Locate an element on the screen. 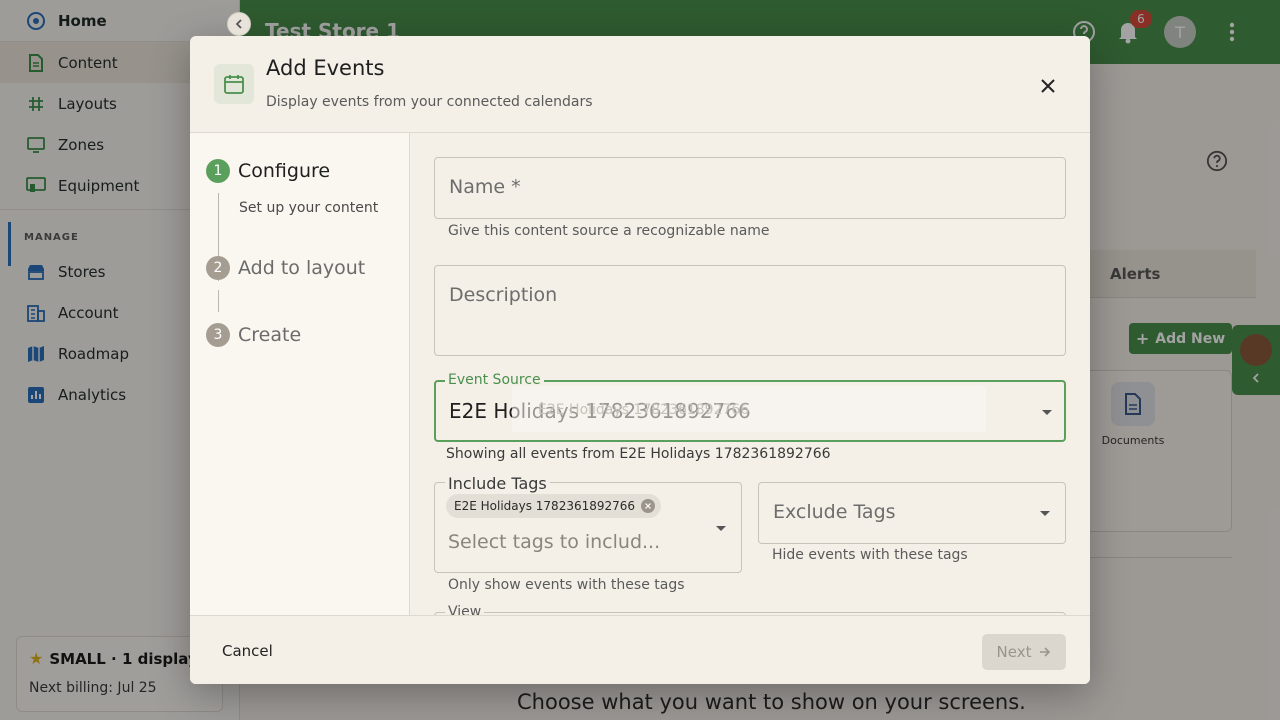 The image size is (1280, 720). chip-remove-icon is located at coordinates (648, 506).